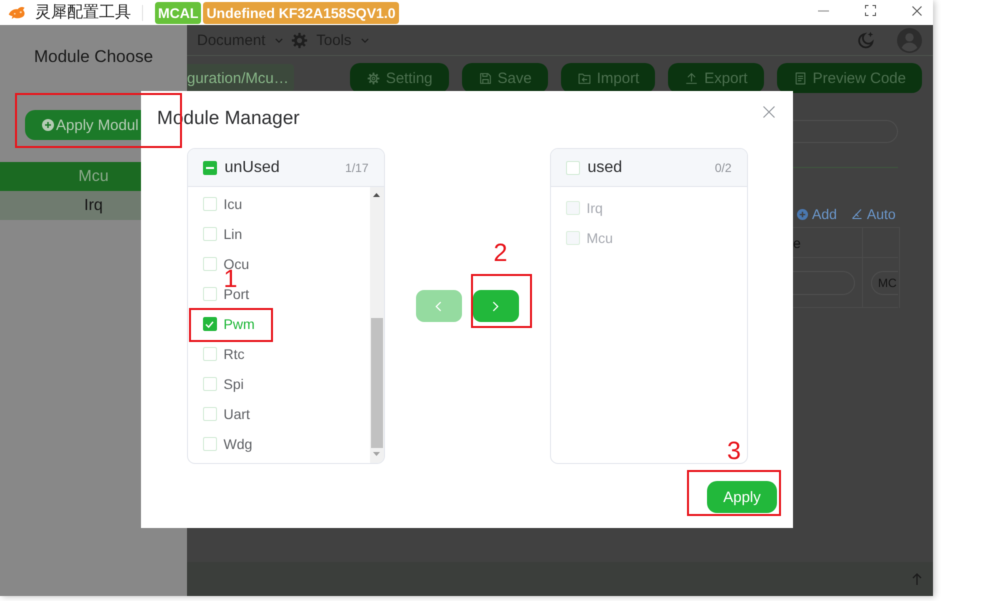 This screenshot has height=601, width=984. What do you see at coordinates (228, 324) in the screenshot?
I see `module-option: Pwm` at bounding box center [228, 324].